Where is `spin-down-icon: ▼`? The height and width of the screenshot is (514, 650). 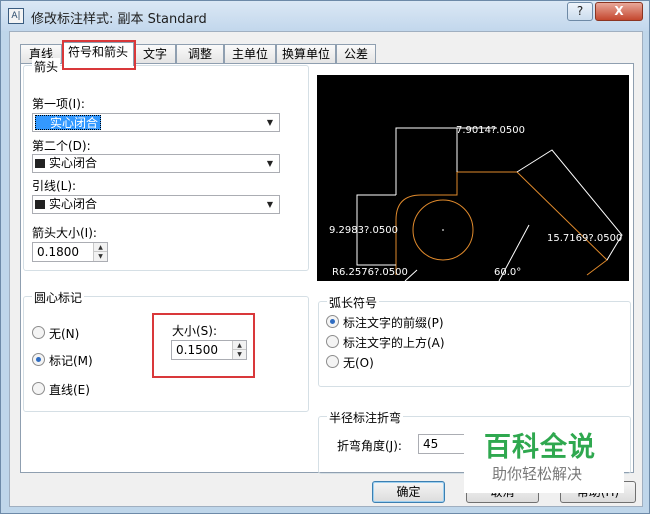 spin-down-icon: ▼ is located at coordinates (100, 256).